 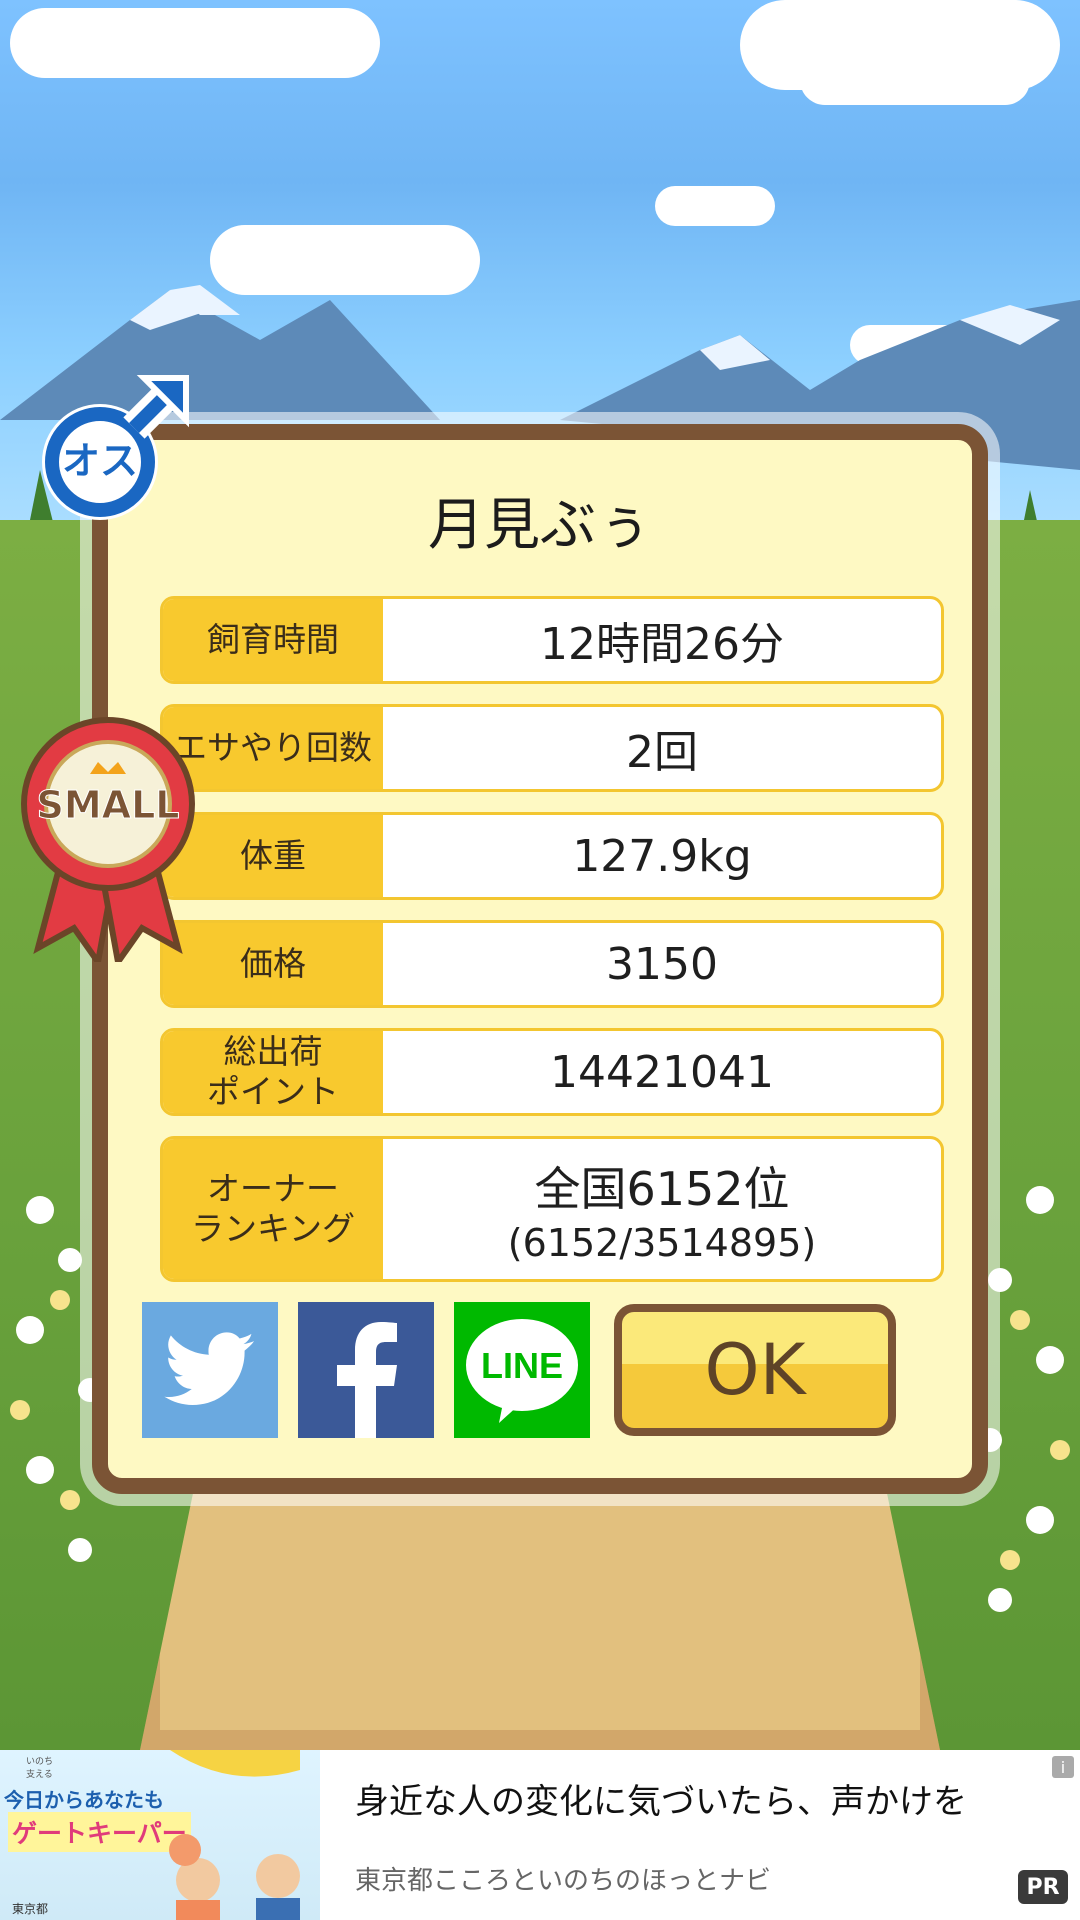 I want to click on gender-text: オス, so click(x=100, y=461).